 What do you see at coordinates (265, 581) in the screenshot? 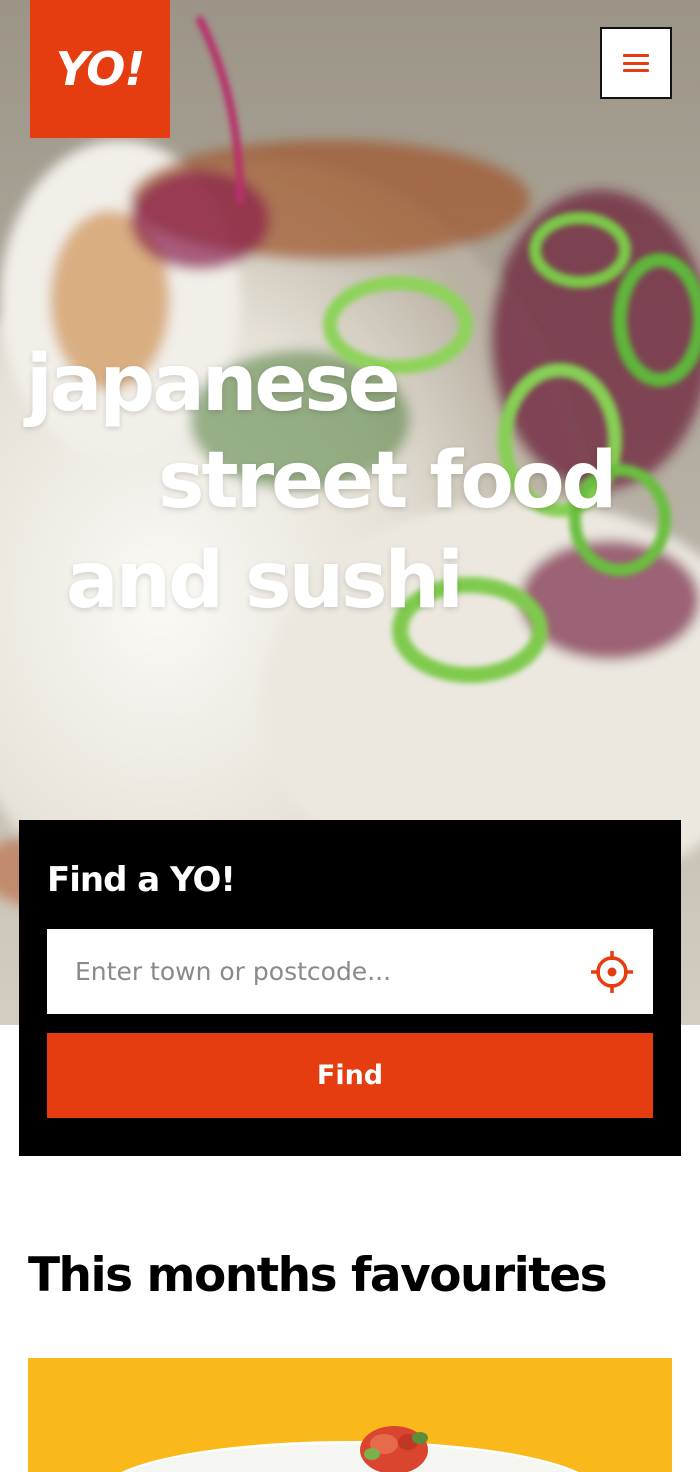
I see `hero-headline-line-3: and sushi` at bounding box center [265, 581].